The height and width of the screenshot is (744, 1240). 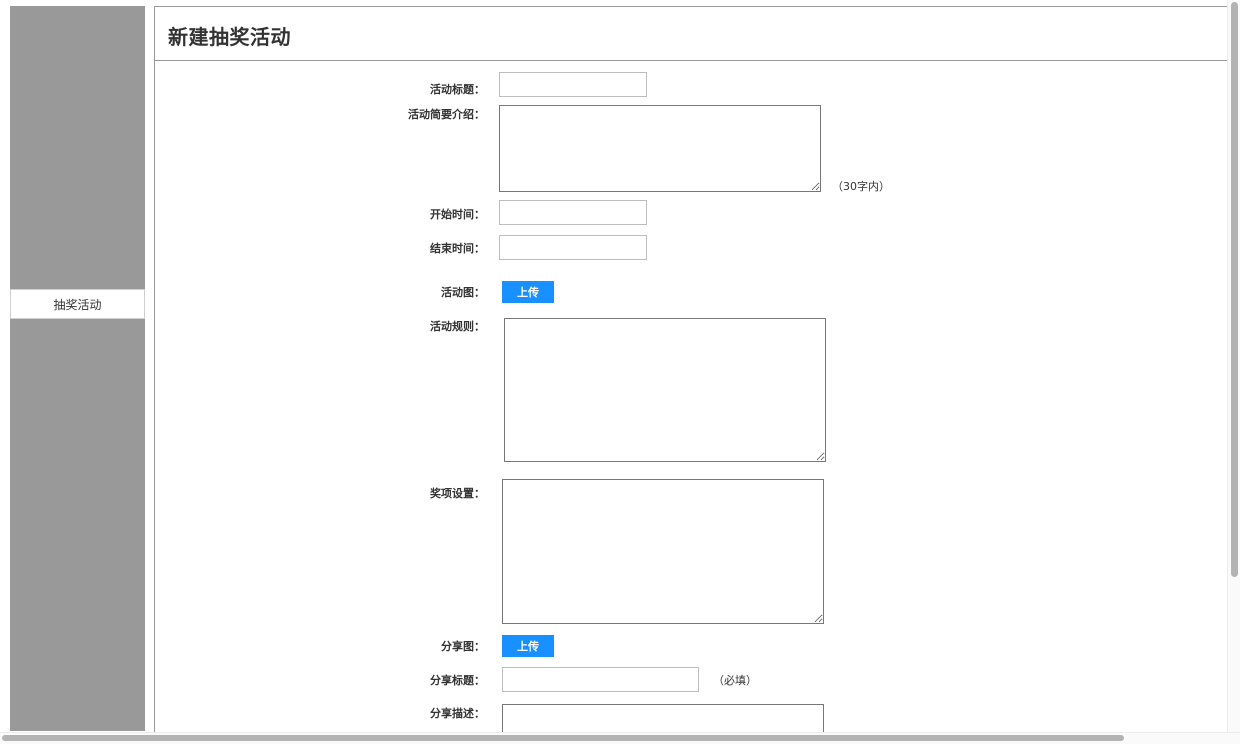 What do you see at coordinates (573, 247) in the screenshot?
I see `end-time-input` at bounding box center [573, 247].